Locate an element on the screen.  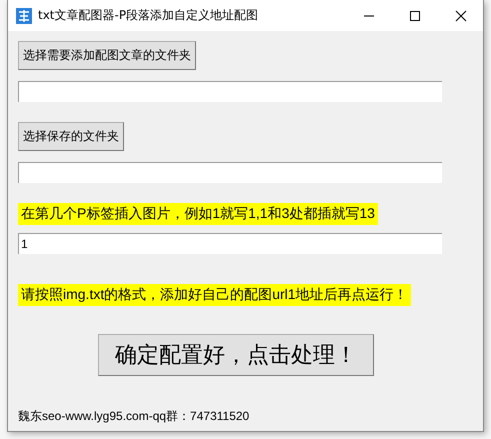
input-field: 1 is located at coordinates (230, 243).